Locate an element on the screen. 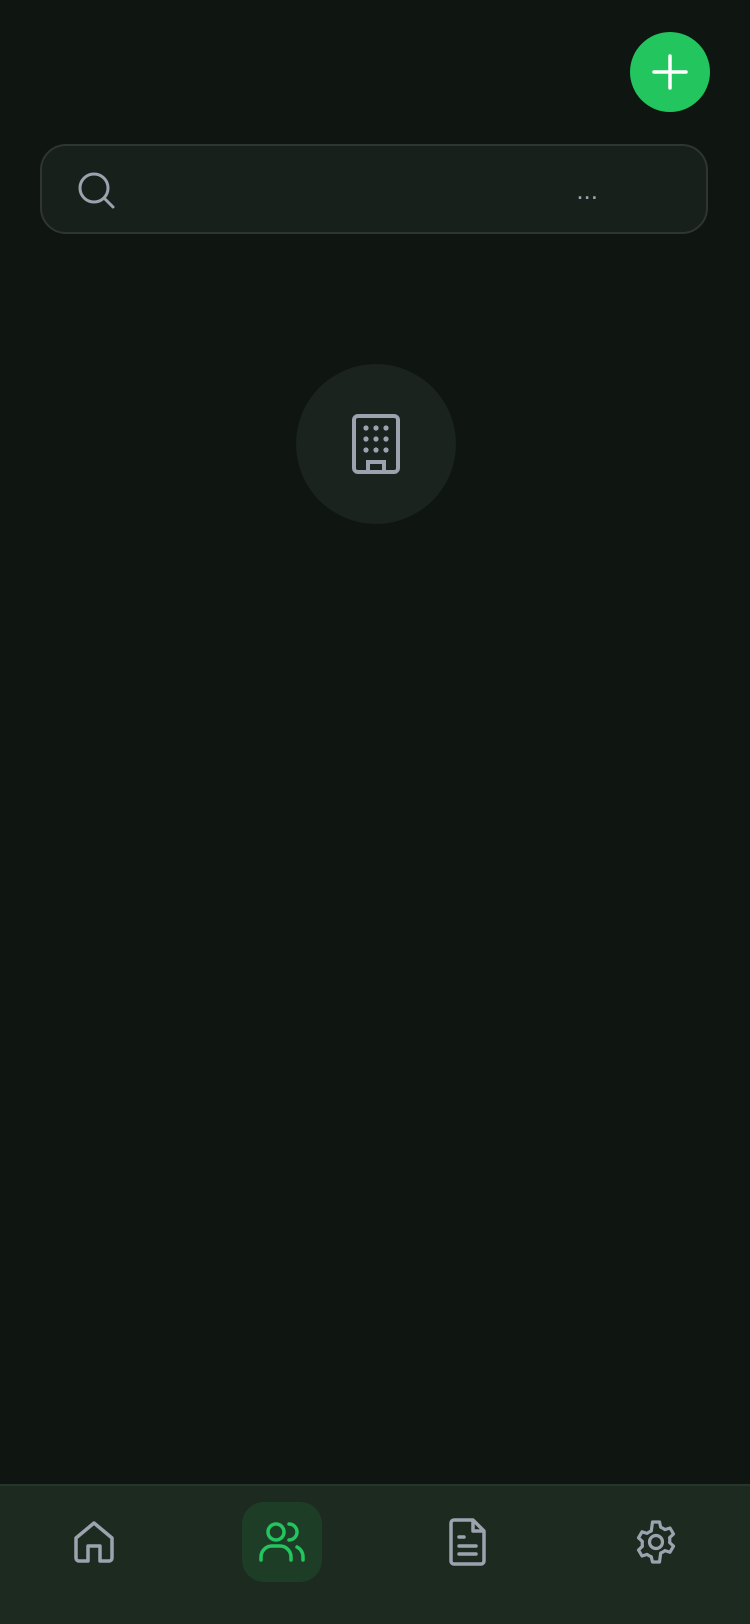  users-icon is located at coordinates (282, 1542).